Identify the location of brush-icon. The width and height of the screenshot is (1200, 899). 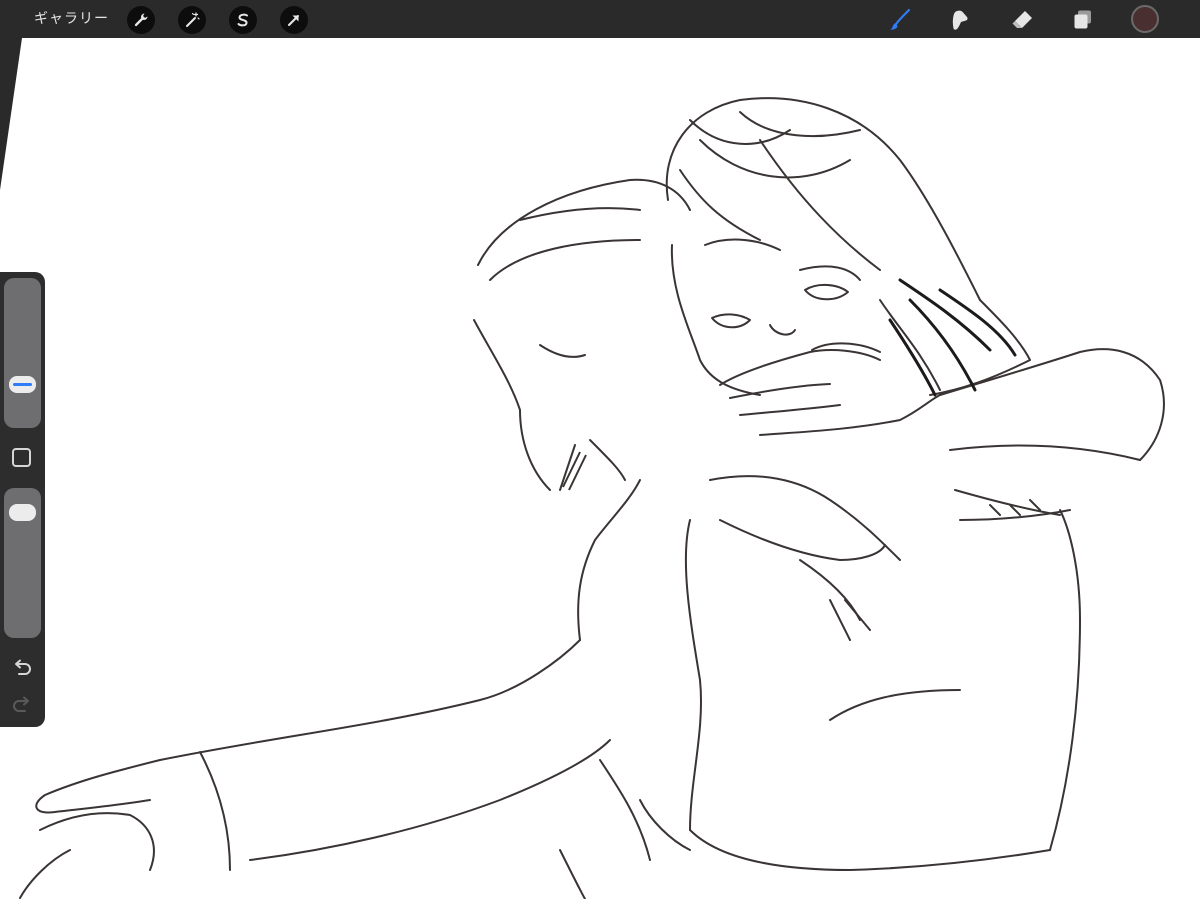
(900, 20).